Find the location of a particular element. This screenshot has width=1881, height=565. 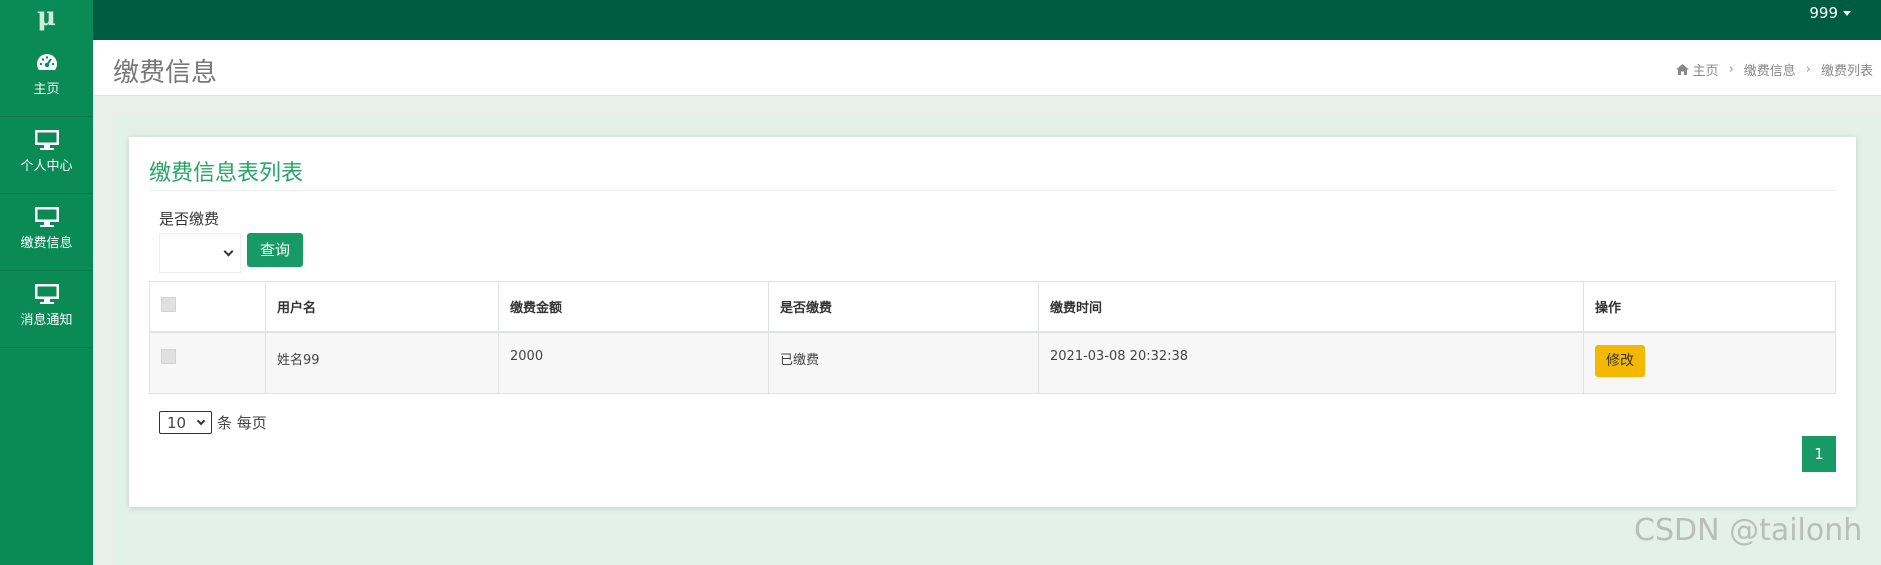

column-header: 是否缴费 is located at coordinates (903, 307).